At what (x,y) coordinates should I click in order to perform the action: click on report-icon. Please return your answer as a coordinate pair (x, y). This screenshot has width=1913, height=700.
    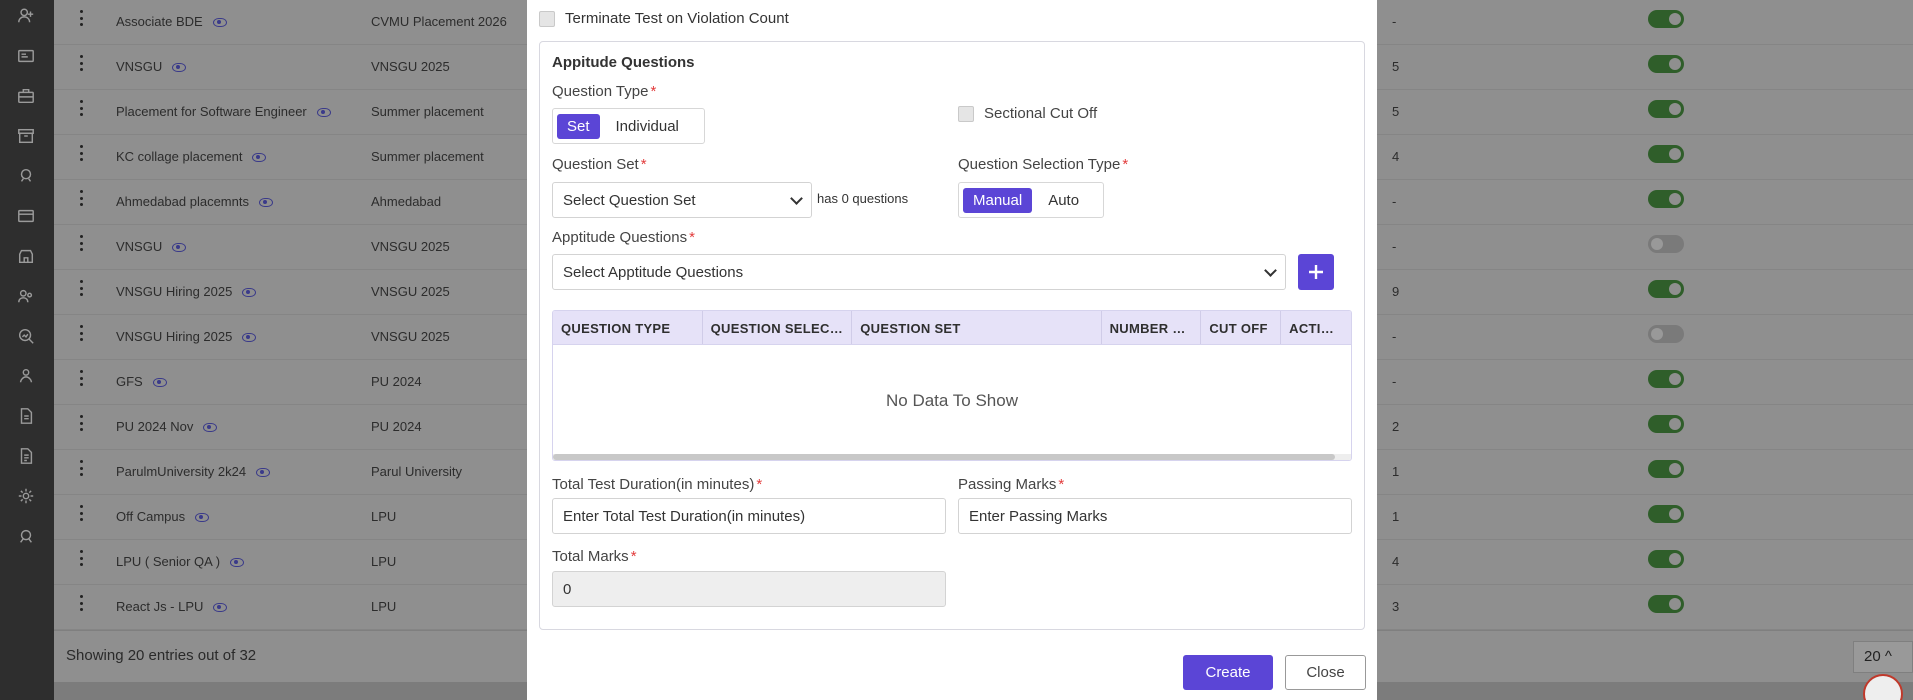
    Looking at the image, I should click on (26, 456).